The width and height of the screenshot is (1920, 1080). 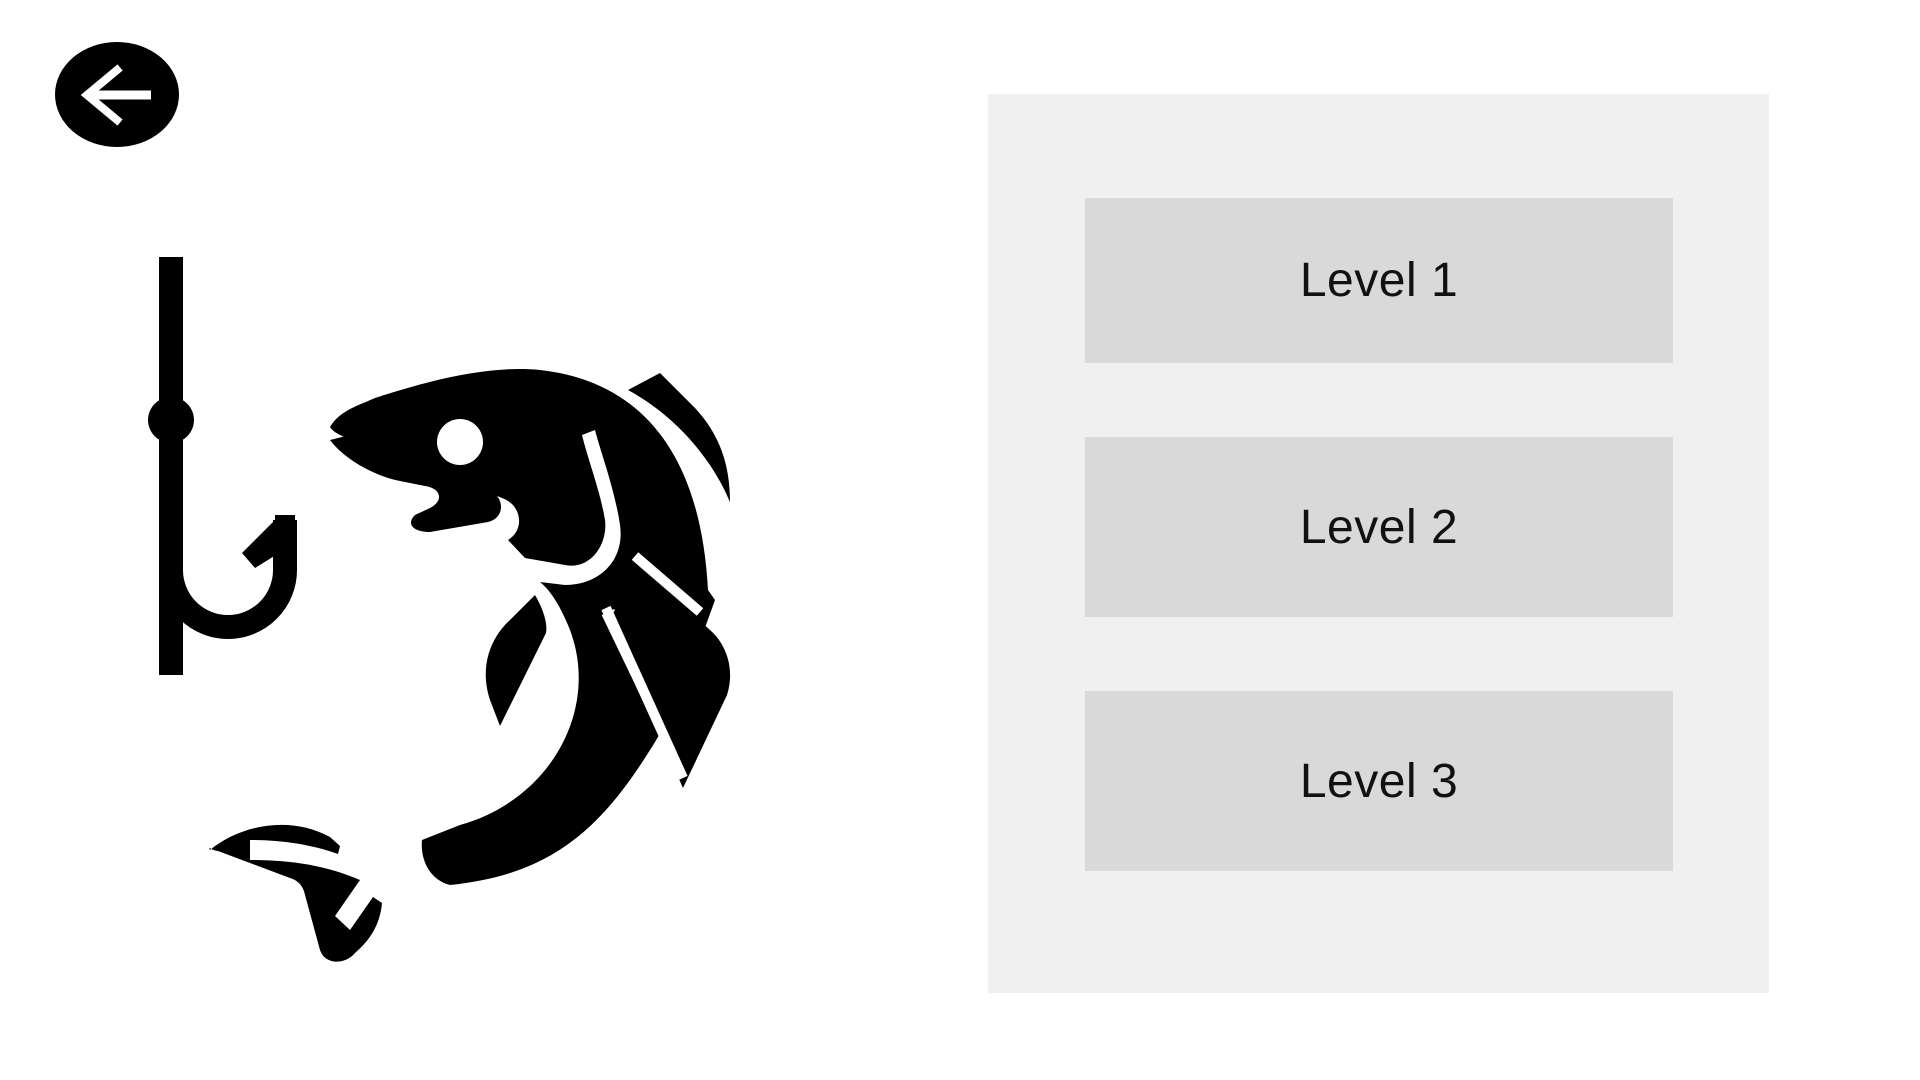 What do you see at coordinates (1379, 527) in the screenshot?
I see `level-2-button: Level 2` at bounding box center [1379, 527].